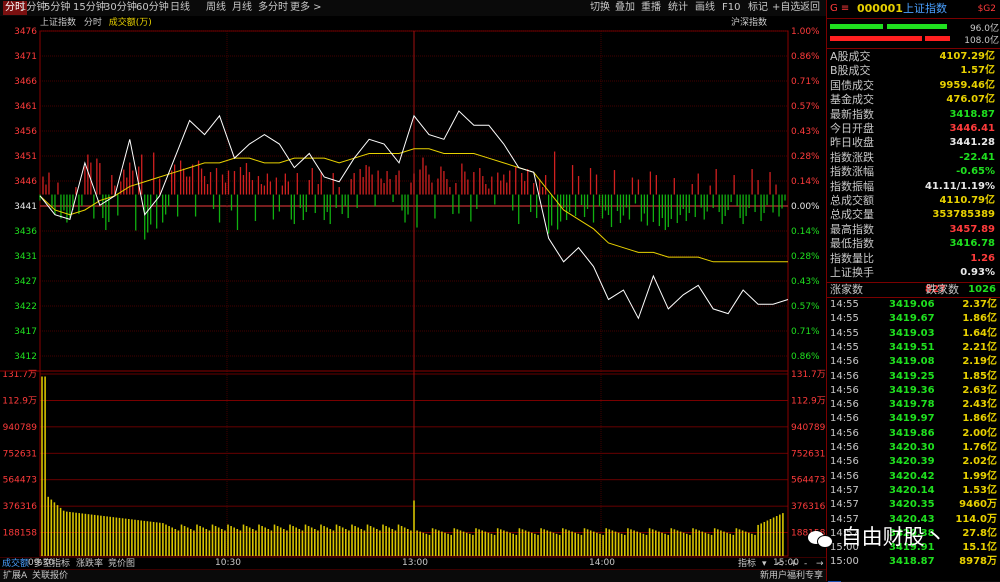  What do you see at coordinates (786, 8) in the screenshot?
I see `toolbar-button-7: +自选` at bounding box center [786, 8].